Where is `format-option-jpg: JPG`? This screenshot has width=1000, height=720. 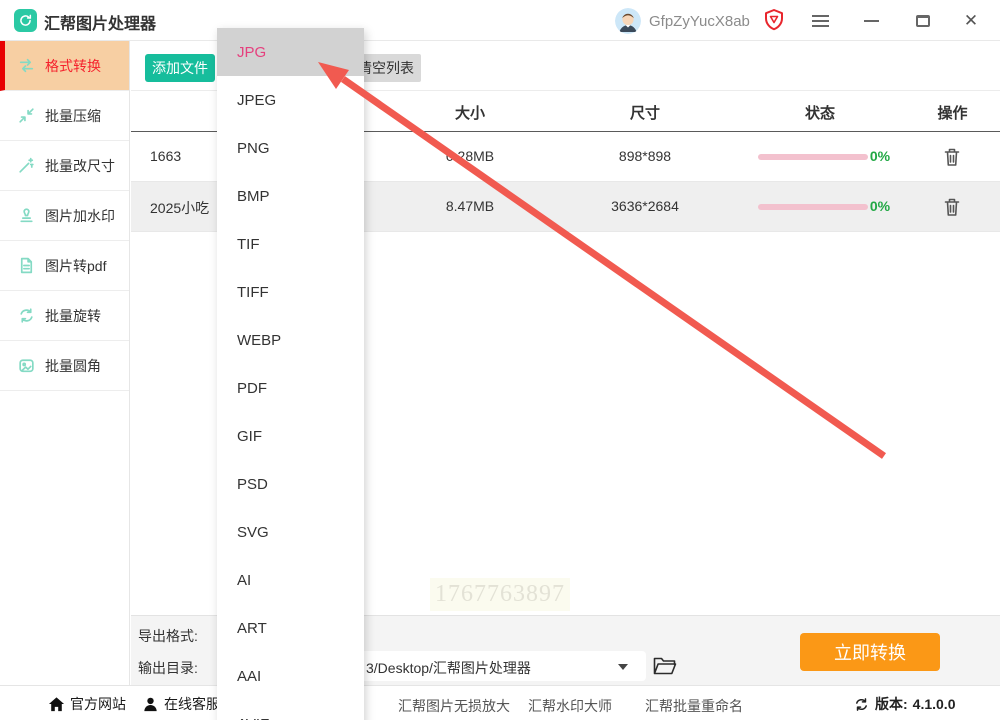 format-option-jpg: JPG is located at coordinates (290, 52).